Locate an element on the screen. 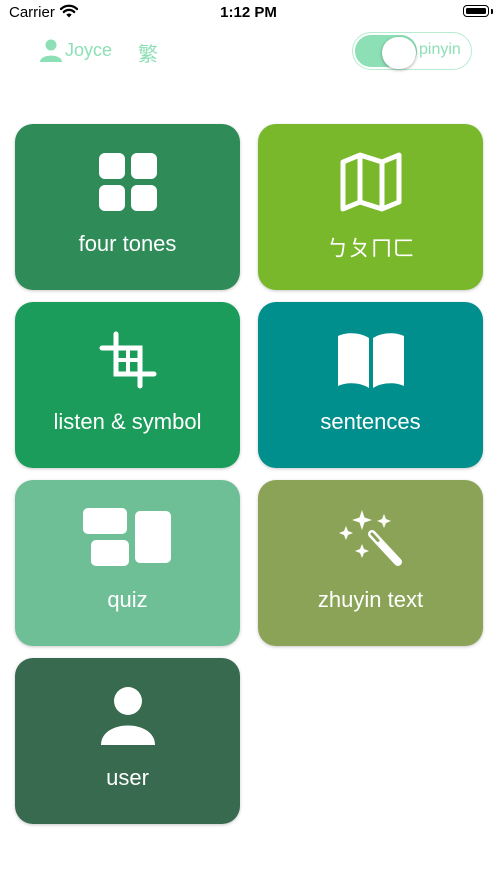 This screenshot has height=883, width=497. book-icon is located at coordinates (370, 360).